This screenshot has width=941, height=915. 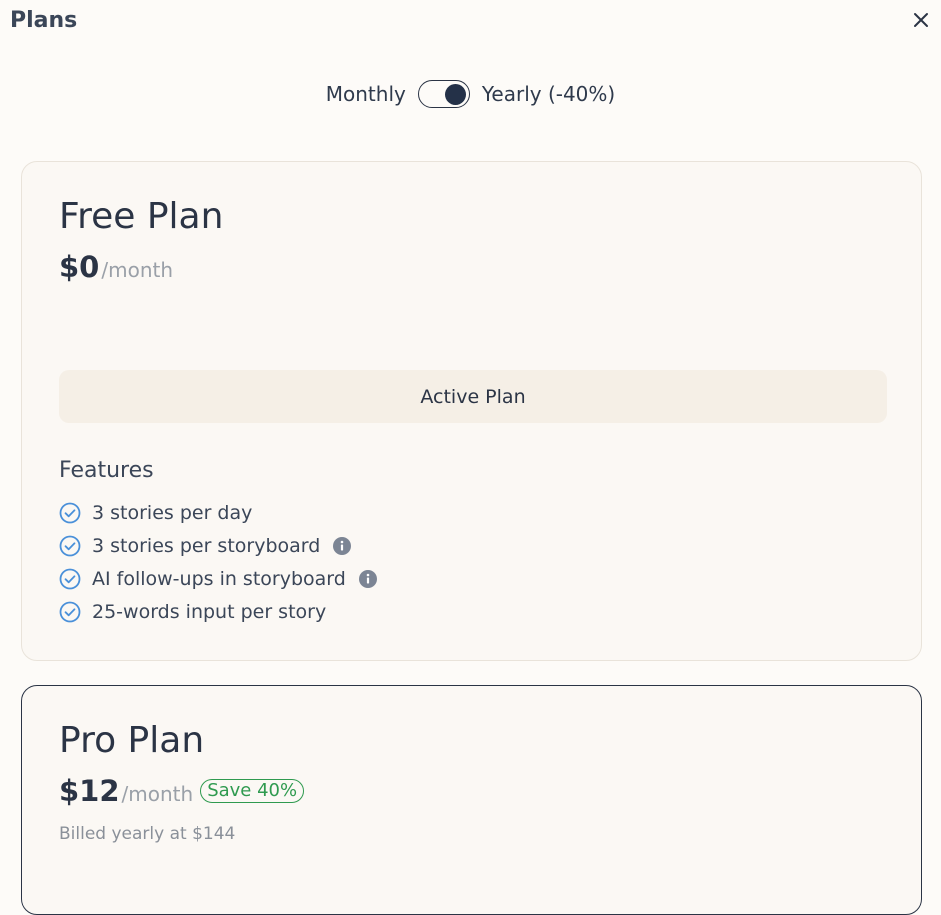 I want to click on yearly-label: Yearly (-40%), so click(x=548, y=94).